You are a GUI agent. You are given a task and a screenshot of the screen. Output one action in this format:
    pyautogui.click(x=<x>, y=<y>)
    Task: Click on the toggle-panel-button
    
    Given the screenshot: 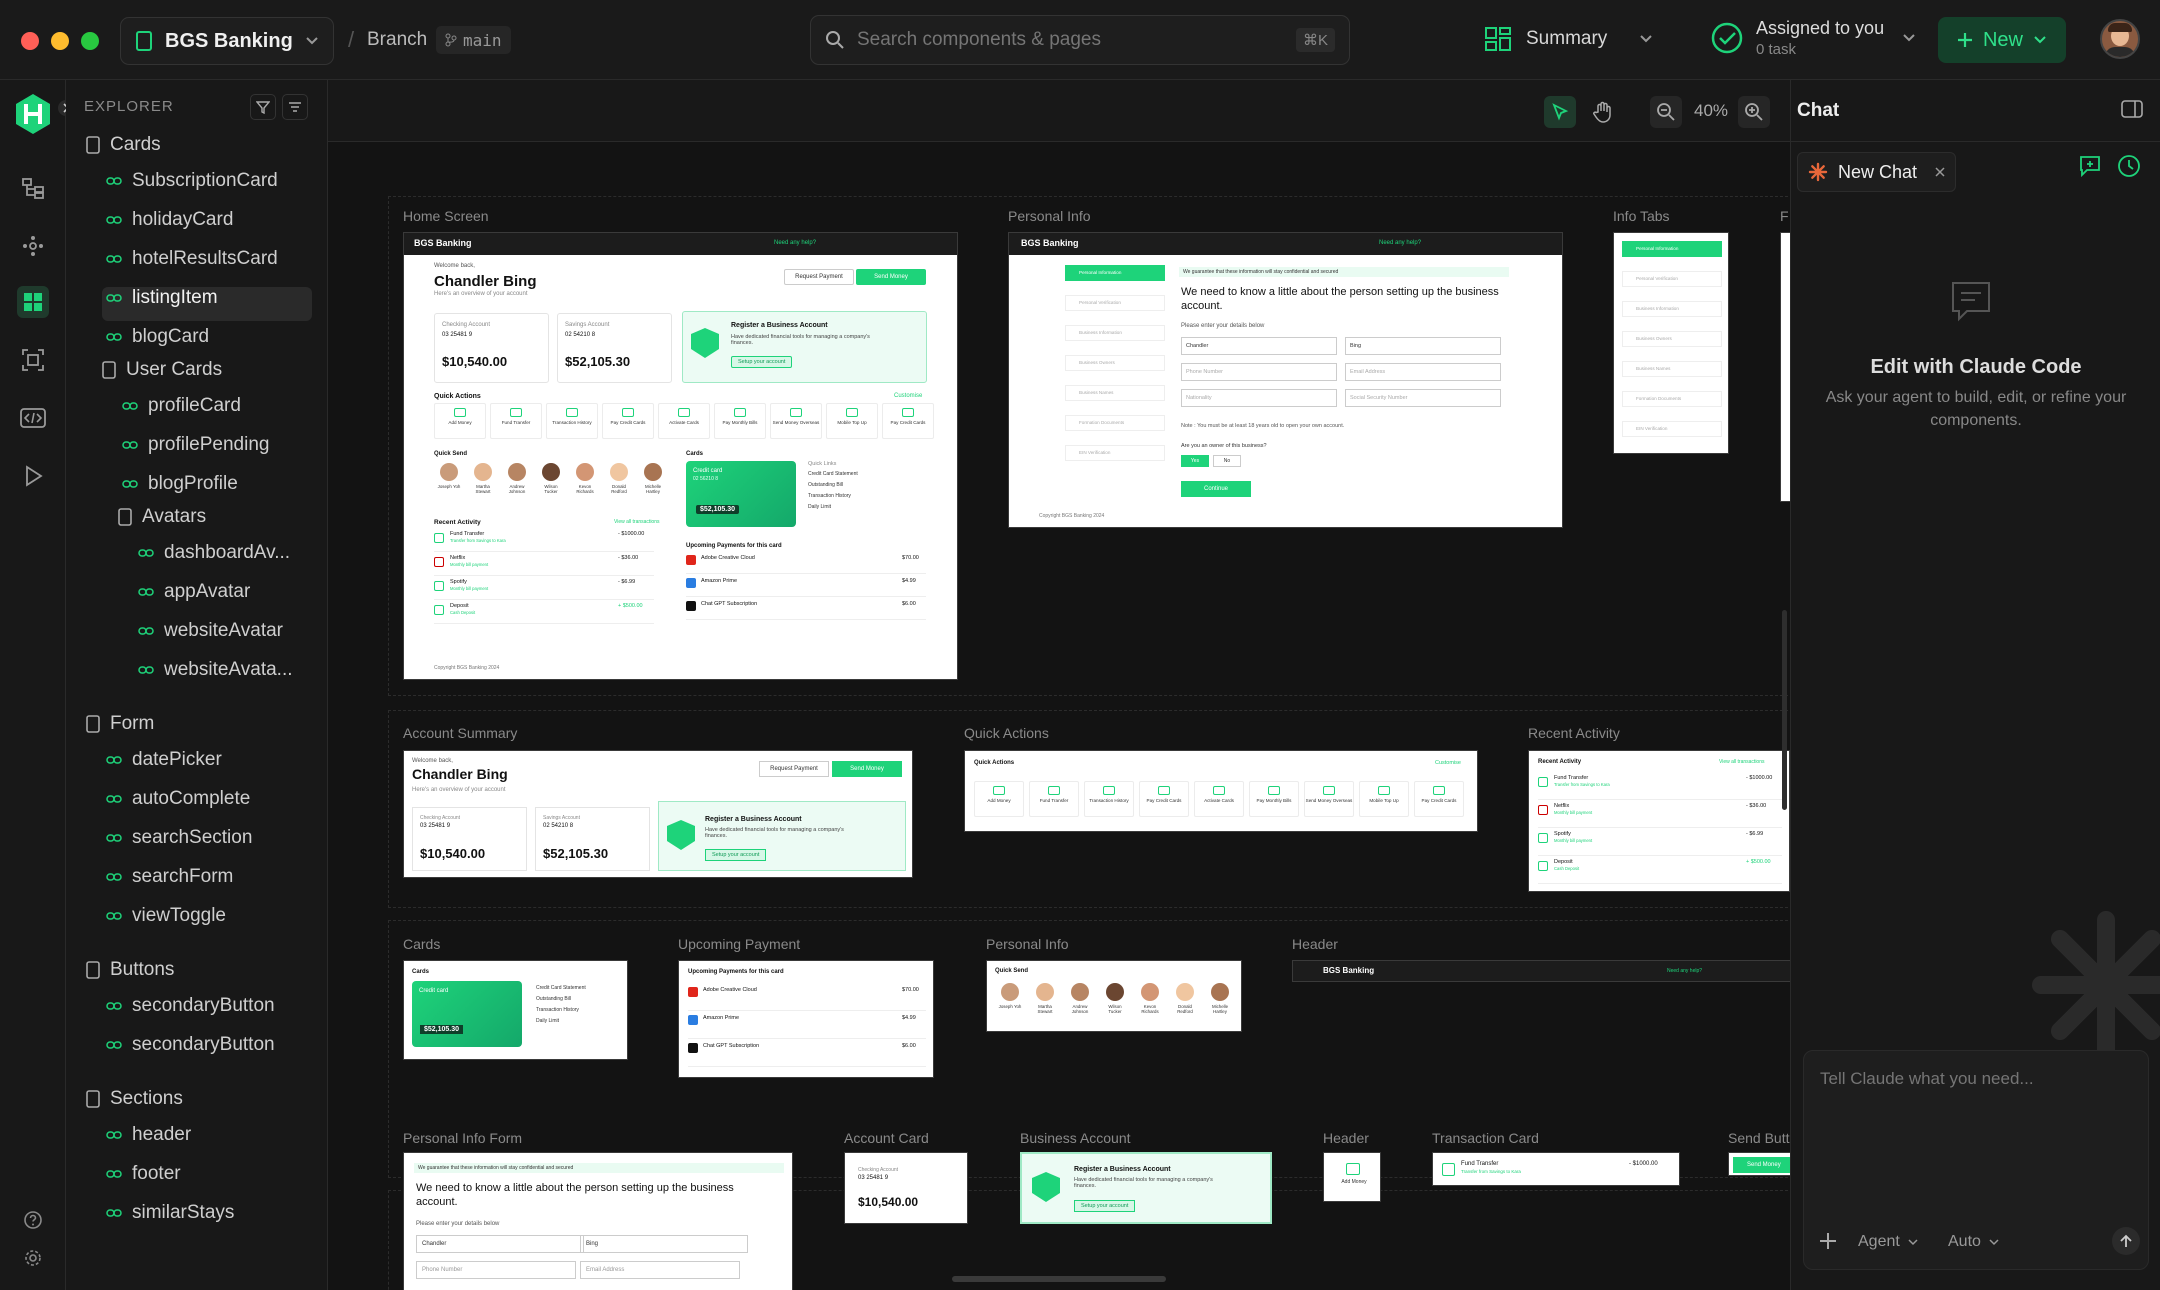 What is the action you would take?
    pyautogui.click(x=2133, y=111)
    